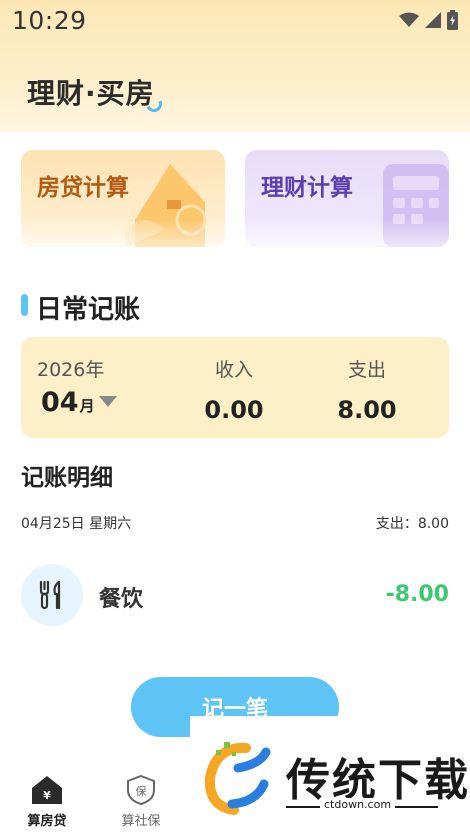 The image size is (470, 836). I want to click on expense-value: 8.00, so click(367, 410).